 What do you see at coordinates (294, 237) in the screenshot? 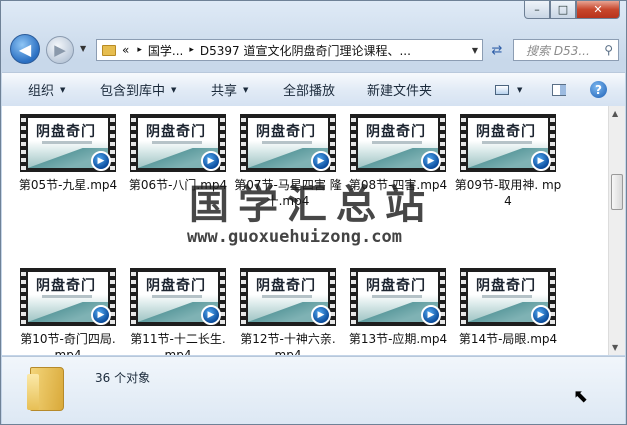
I see `watermark-url: www.guoxuehuizong.com` at bounding box center [294, 237].